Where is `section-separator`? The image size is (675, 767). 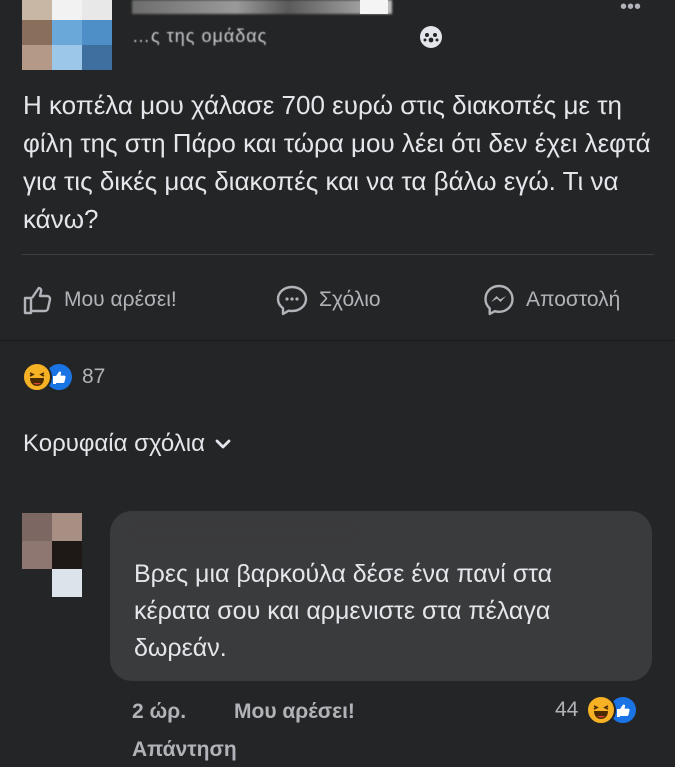
section-separator is located at coordinates (337, 340).